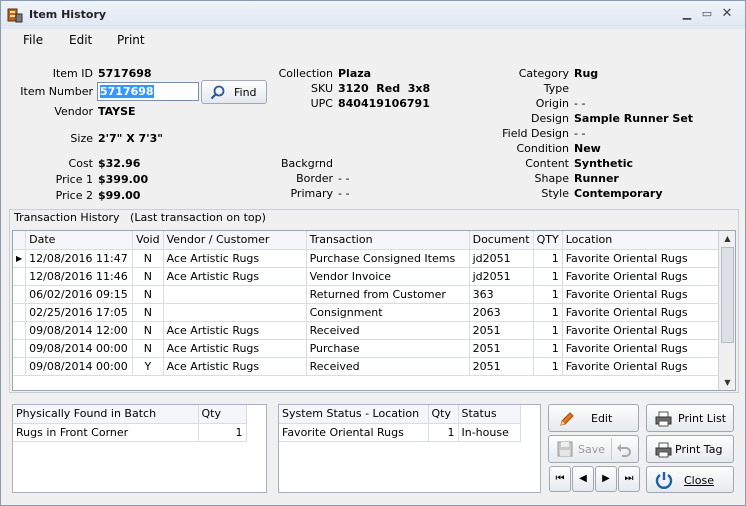 This screenshot has width=746, height=506. What do you see at coordinates (664, 480) in the screenshot?
I see `power-icon` at bounding box center [664, 480].